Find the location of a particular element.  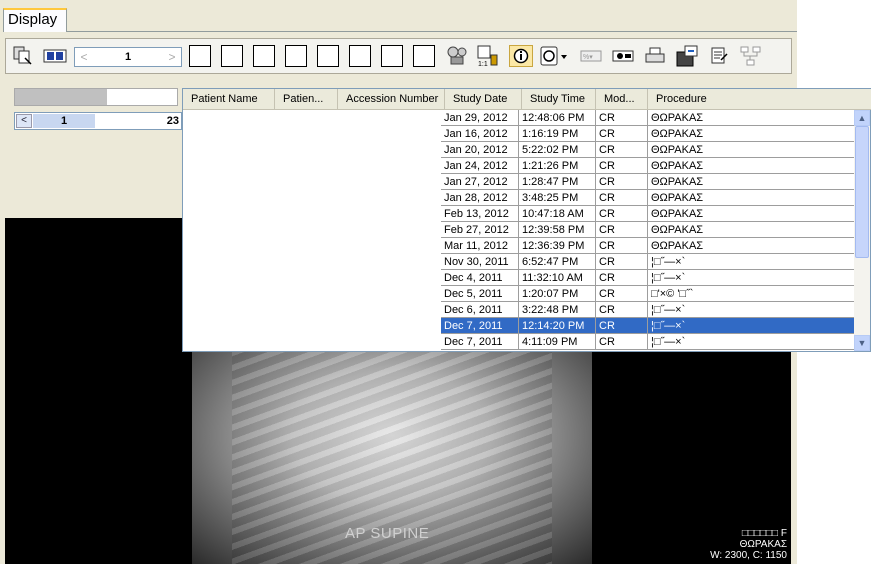

page-stepper: < 1 > is located at coordinates (128, 57).